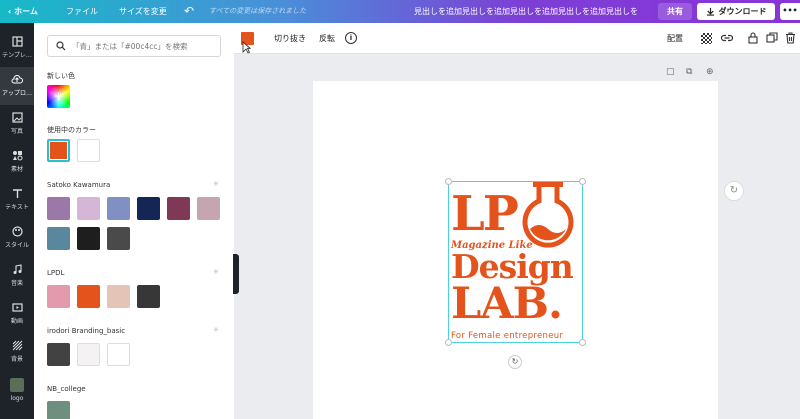 This screenshot has height=419, width=800. Describe the element at coordinates (17, 238) in the screenshot. I see `rail-item-style: スタイル` at that location.